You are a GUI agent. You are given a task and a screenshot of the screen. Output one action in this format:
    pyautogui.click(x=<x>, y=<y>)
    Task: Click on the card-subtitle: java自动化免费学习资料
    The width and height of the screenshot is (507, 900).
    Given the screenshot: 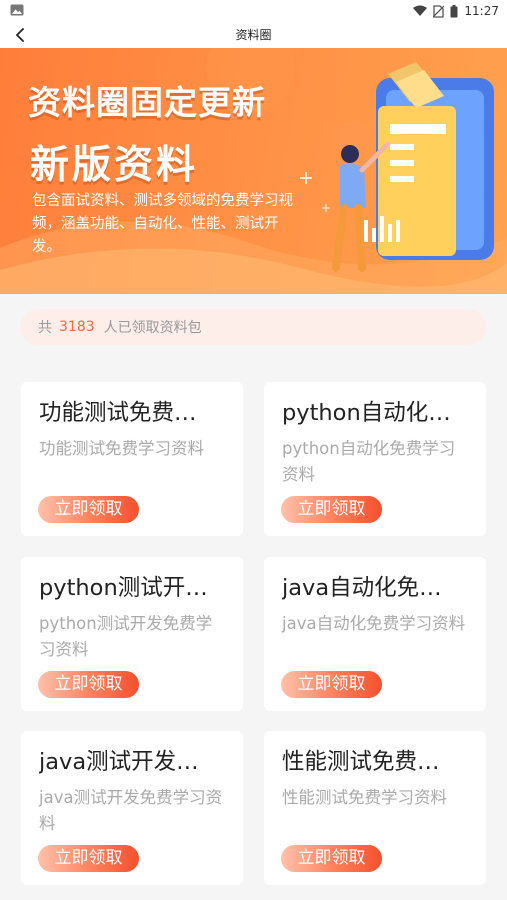 What is the action you would take?
    pyautogui.click(x=374, y=623)
    